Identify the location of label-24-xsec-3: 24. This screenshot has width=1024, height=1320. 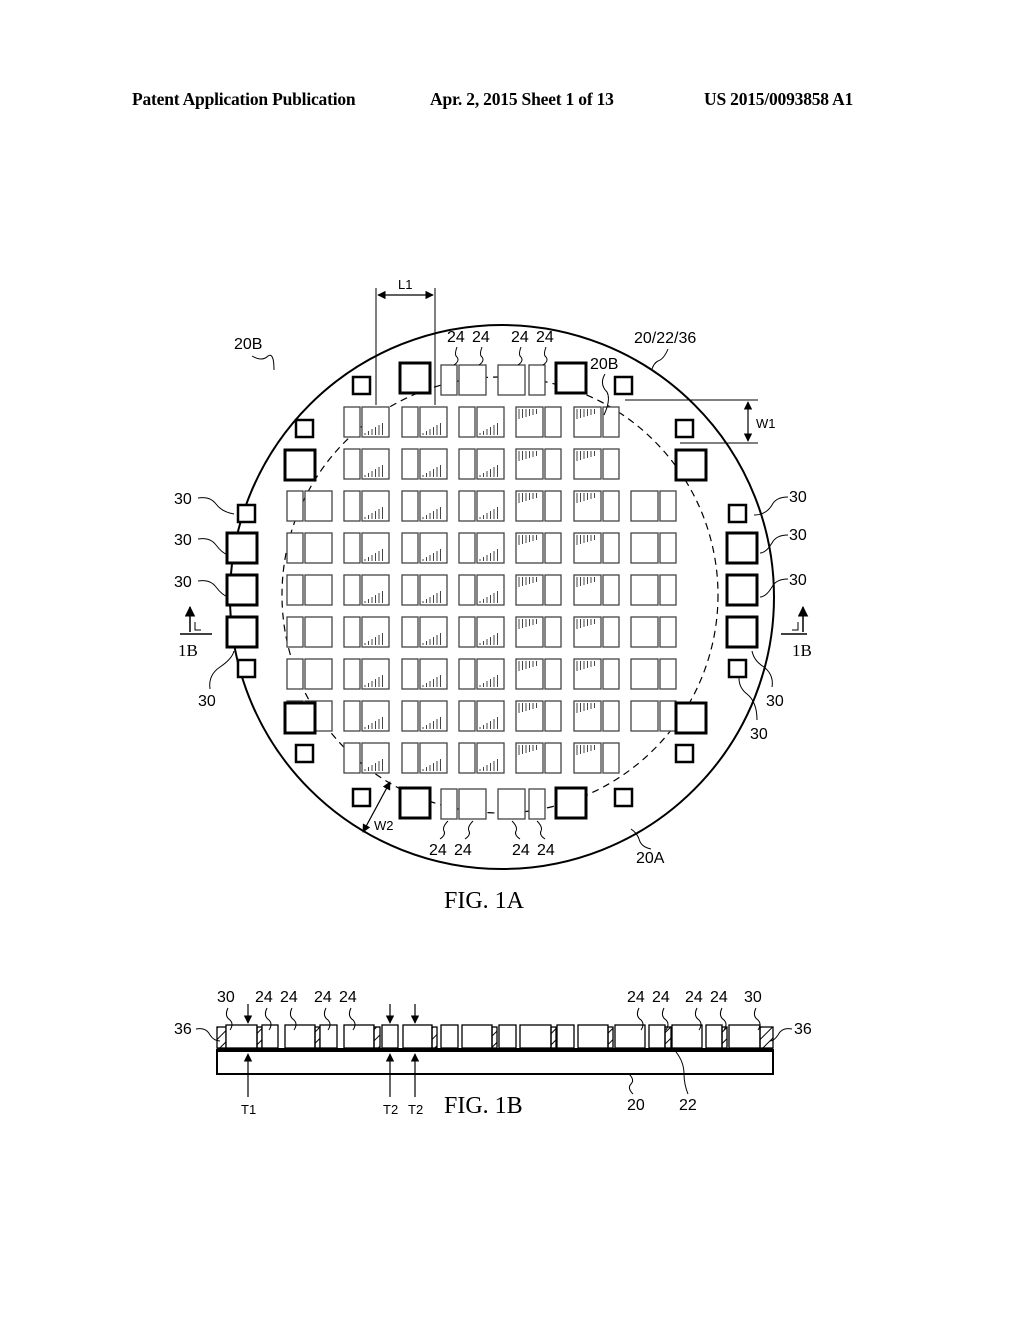
(323, 997).